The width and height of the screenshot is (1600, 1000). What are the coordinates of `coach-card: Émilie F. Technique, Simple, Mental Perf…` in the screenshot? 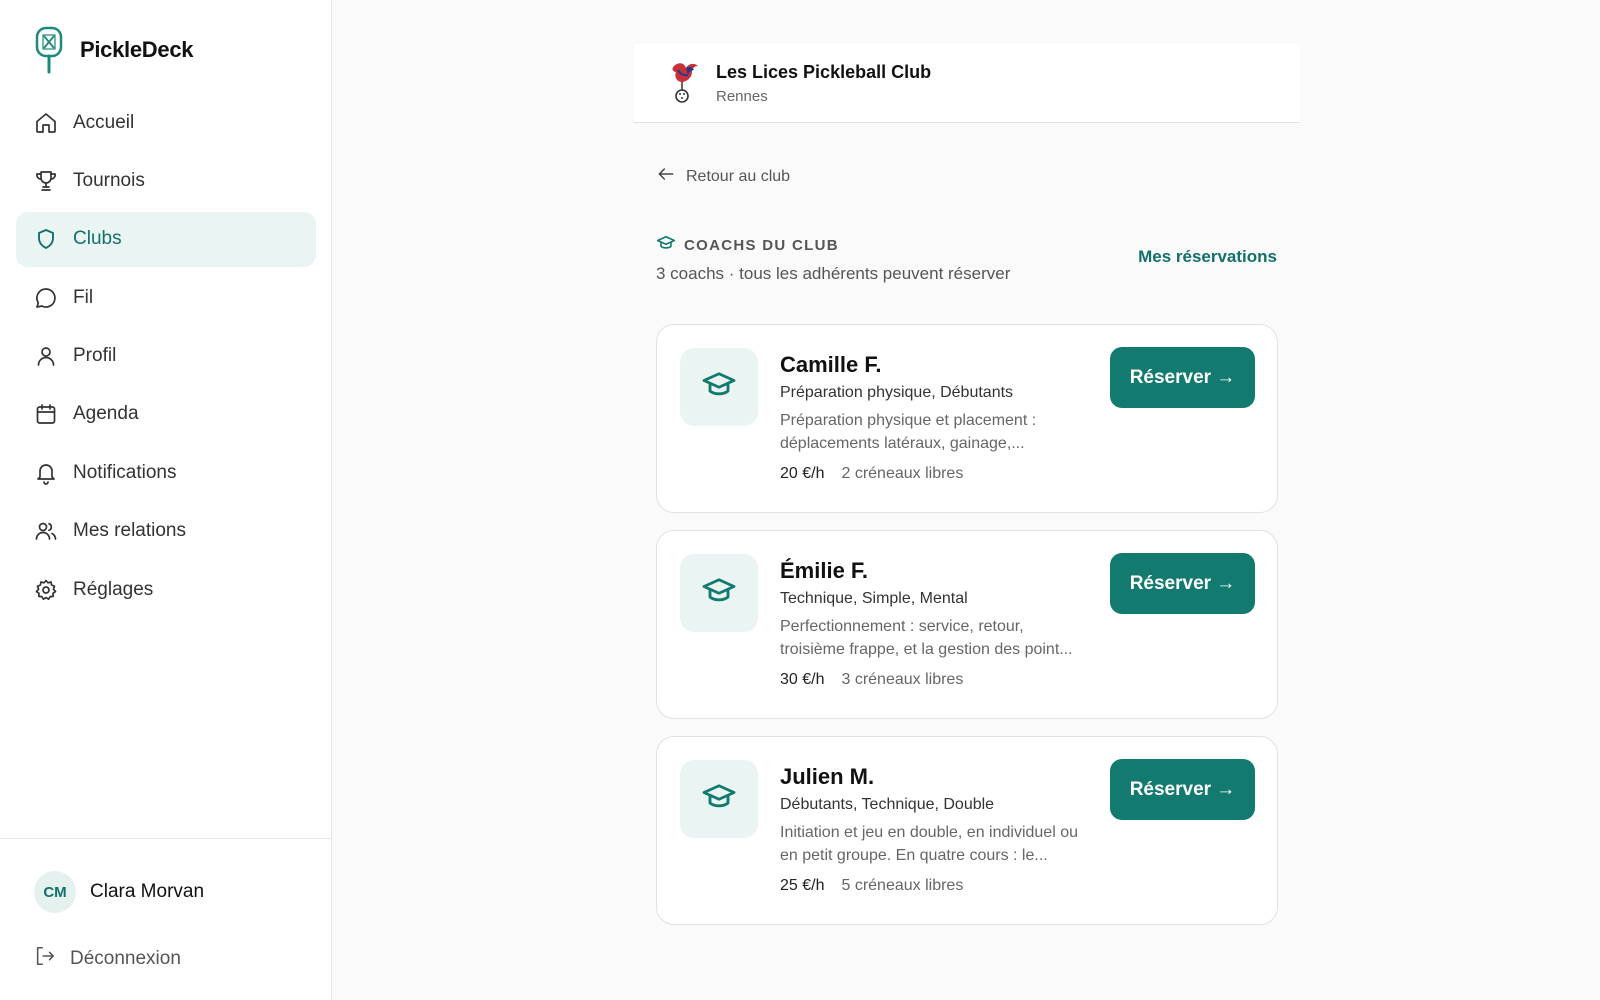 It's located at (967, 624).